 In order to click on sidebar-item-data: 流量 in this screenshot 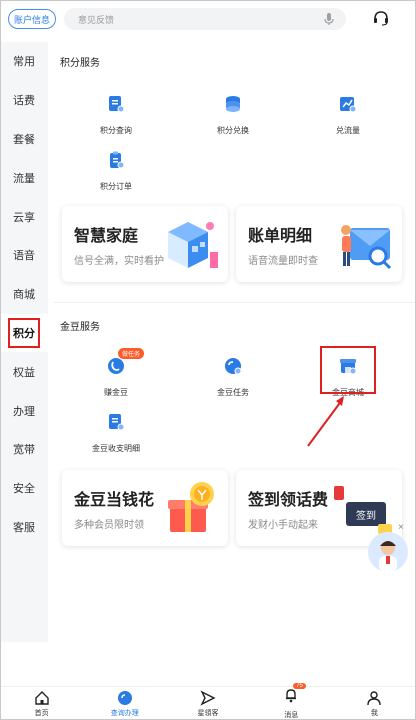, I will do `click(24, 177)`.